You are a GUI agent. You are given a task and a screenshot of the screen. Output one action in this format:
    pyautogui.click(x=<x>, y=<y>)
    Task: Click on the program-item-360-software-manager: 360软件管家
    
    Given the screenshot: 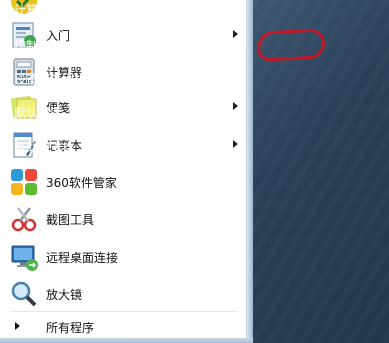 What is the action you would take?
    pyautogui.click(x=123, y=182)
    